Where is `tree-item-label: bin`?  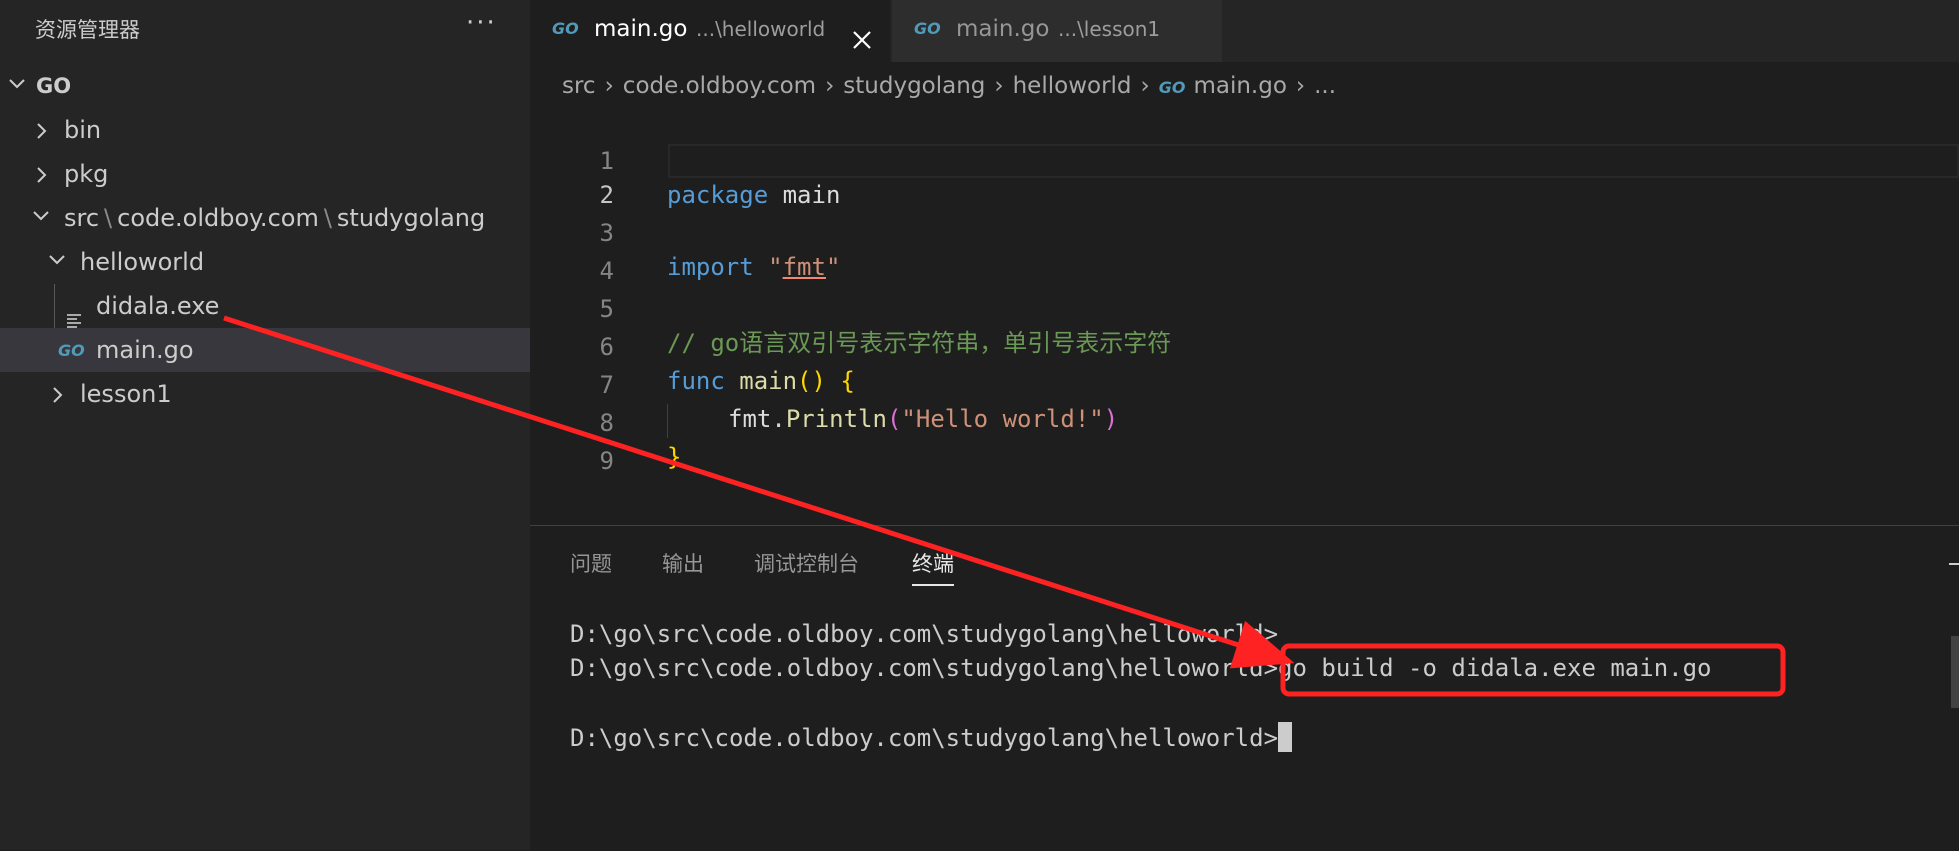
tree-item-label: bin is located at coordinates (83, 130).